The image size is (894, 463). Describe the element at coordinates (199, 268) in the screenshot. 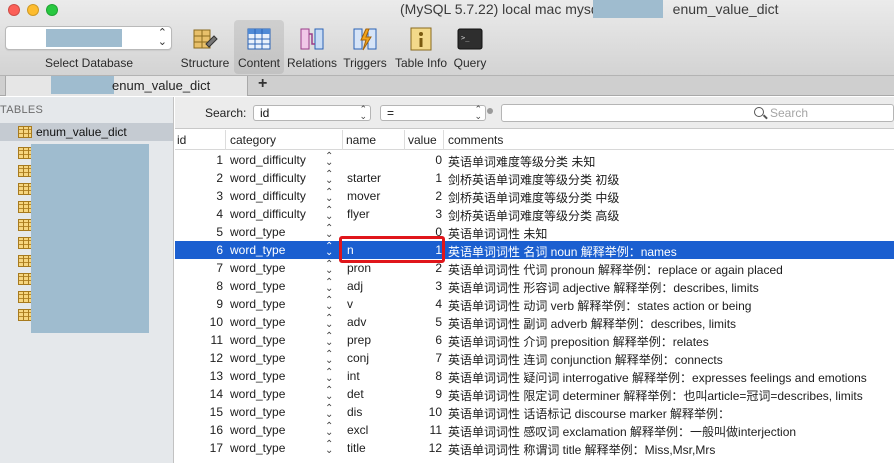

I see `cell-id: 7` at that location.